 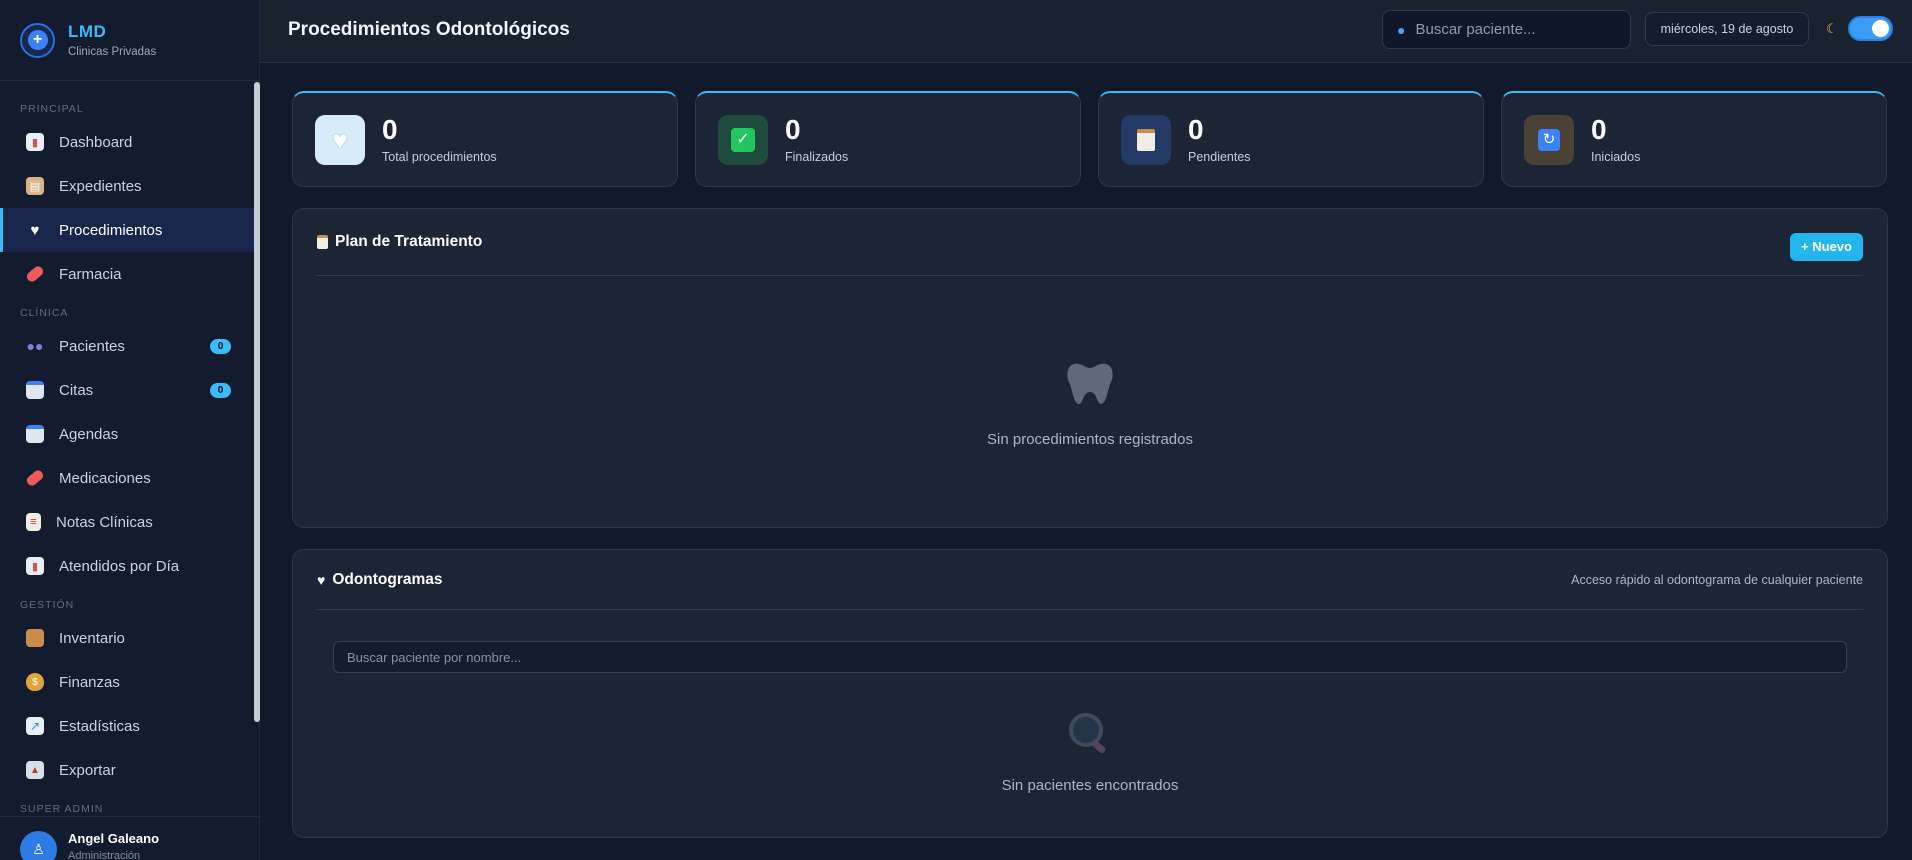 I want to click on moon-icon: ☾, so click(x=1832, y=28).